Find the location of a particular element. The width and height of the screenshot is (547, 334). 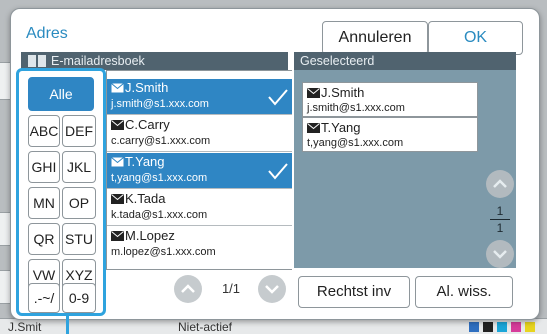

page-up-button is located at coordinates (188, 289).